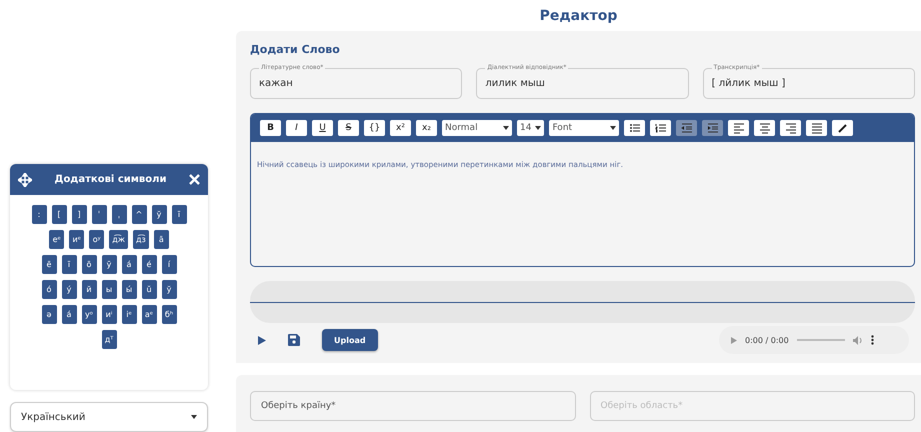  I want to click on symbol-key: aᵉ, so click(149, 314).